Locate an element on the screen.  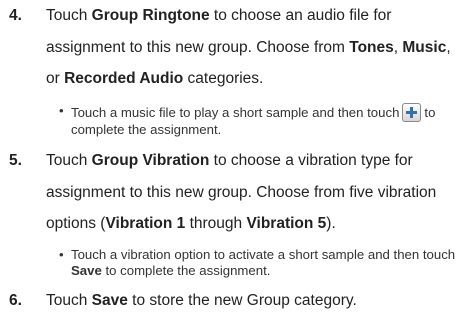
step-number: 6. is located at coordinates (15, 300).